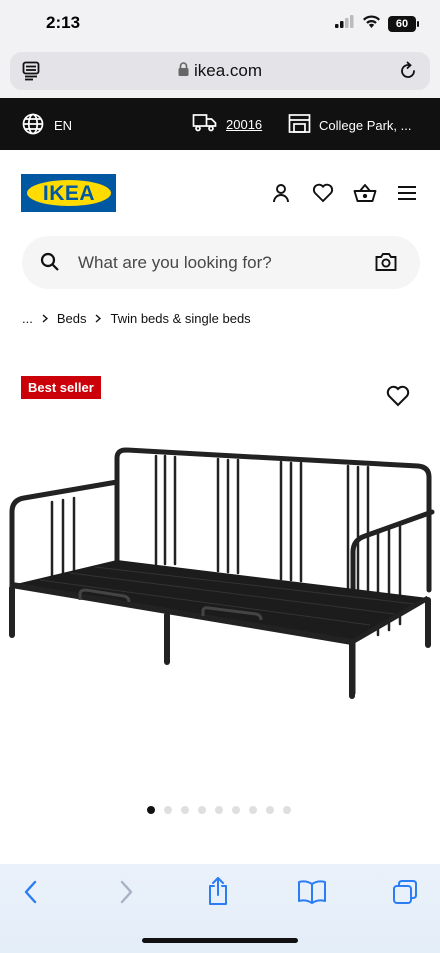 The height and width of the screenshot is (953, 440). Describe the element at coordinates (218, 262) in the screenshot. I see `search-input` at that location.